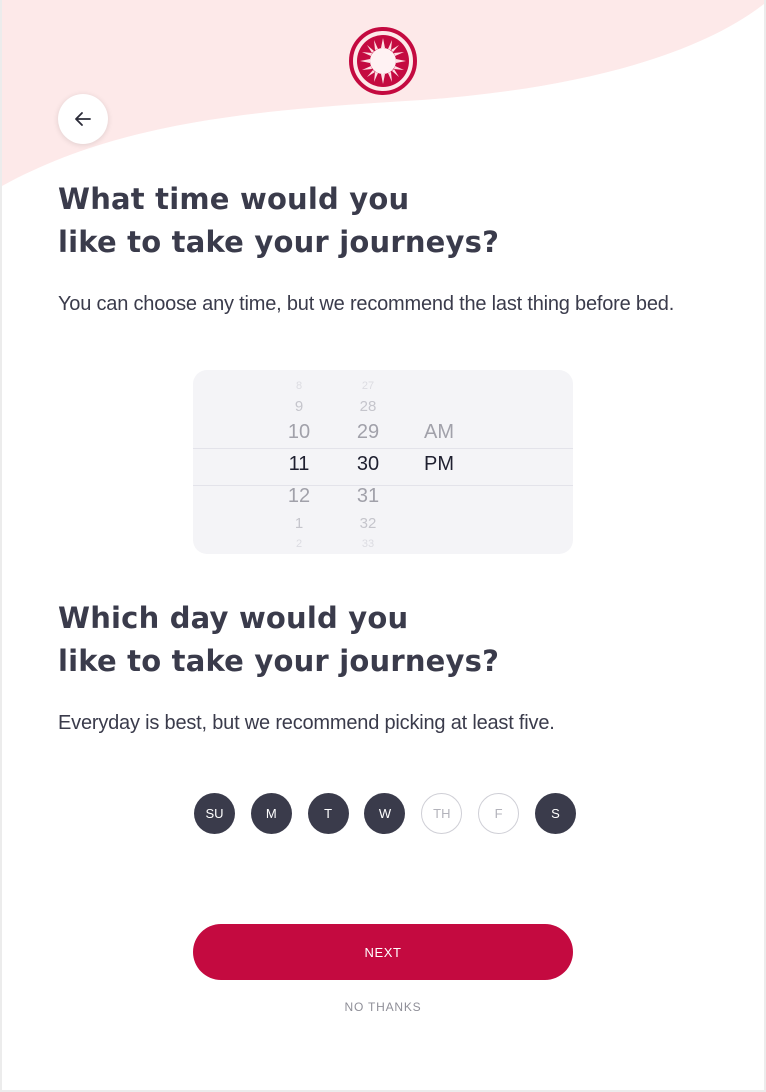 This screenshot has height=1092, width=766. Describe the element at coordinates (328, 813) in the screenshot. I see `day-toggle-tuesday: T` at that location.